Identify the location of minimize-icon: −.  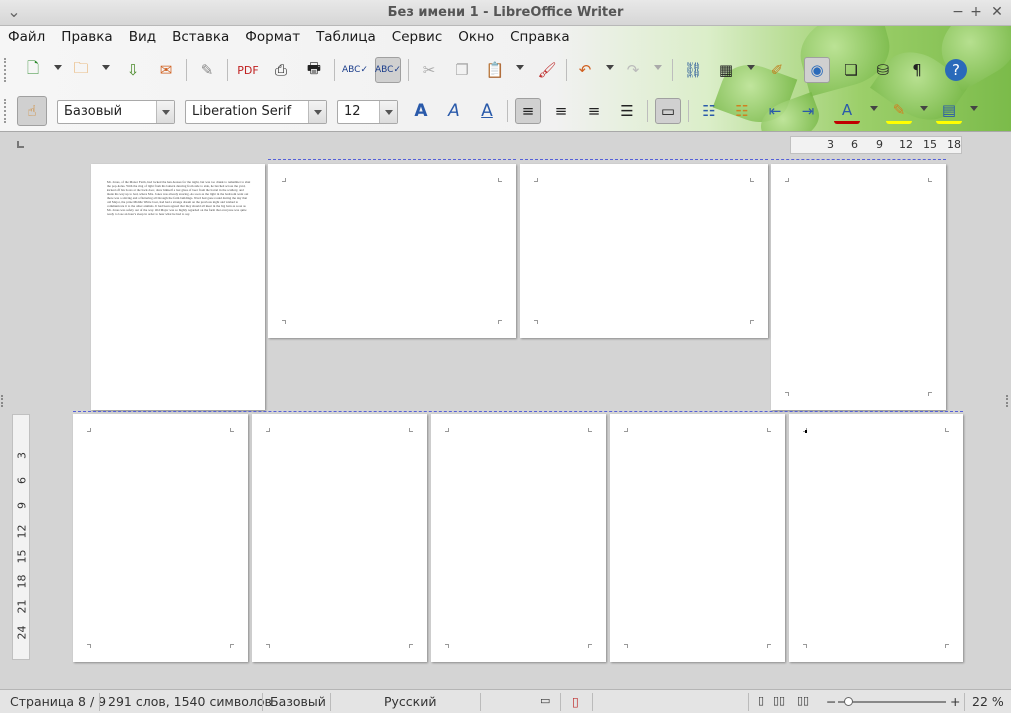
(958, 12).